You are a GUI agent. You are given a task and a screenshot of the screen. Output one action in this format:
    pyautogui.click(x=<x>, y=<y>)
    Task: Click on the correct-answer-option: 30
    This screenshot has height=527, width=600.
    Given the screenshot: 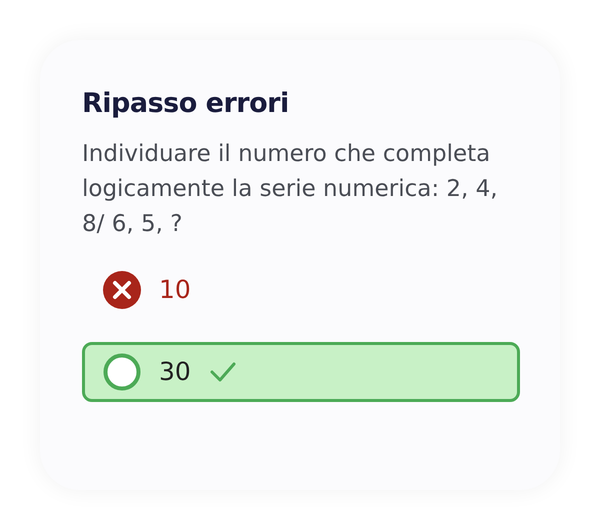 What is the action you would take?
    pyautogui.click(x=301, y=372)
    